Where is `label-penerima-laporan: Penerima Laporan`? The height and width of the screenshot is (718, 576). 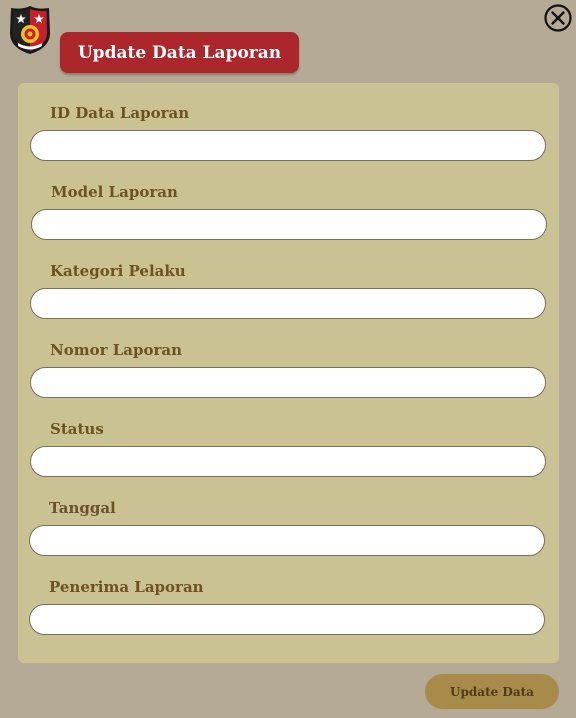
label-penerima-laporan: Penerima Laporan is located at coordinates (126, 587).